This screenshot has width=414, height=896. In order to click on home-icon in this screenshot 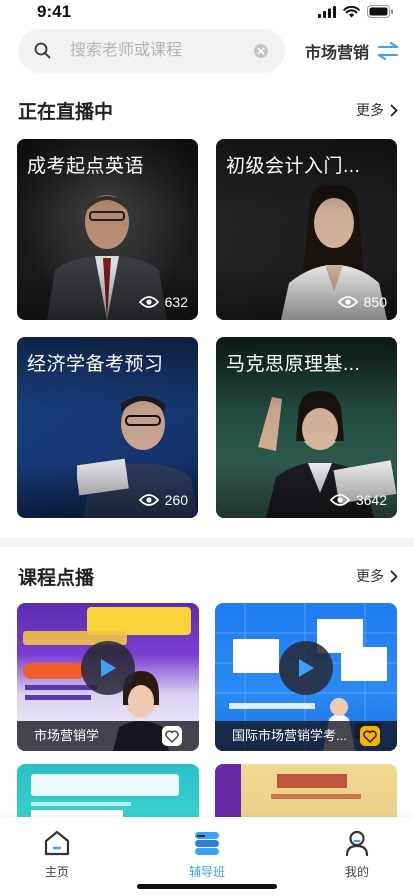, I will do `click(57, 843)`.